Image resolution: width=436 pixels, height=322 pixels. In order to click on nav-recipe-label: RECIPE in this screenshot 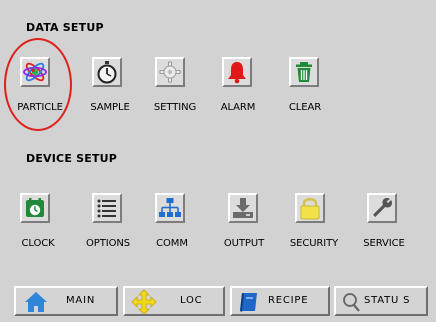, I will do `click(288, 300)`.